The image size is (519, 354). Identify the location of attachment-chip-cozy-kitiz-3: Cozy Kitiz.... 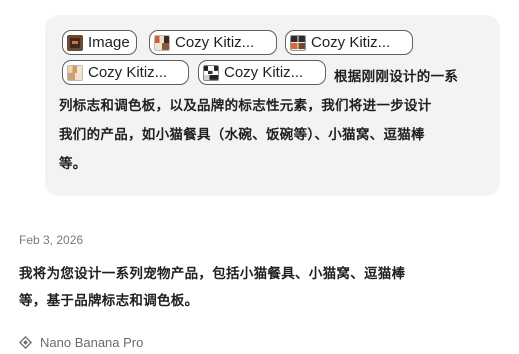
(125, 72).